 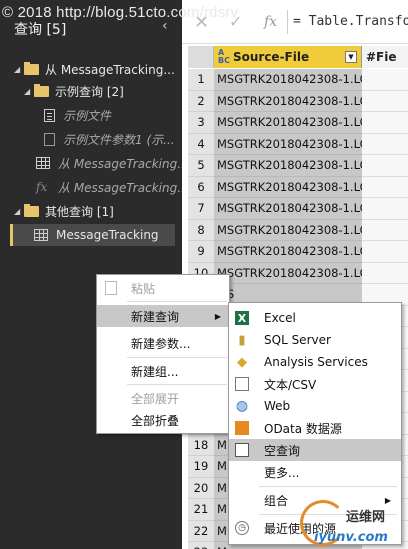 What do you see at coordinates (315, 450) in the screenshot?
I see `submenu-item-blank-query: 空查询` at bounding box center [315, 450].